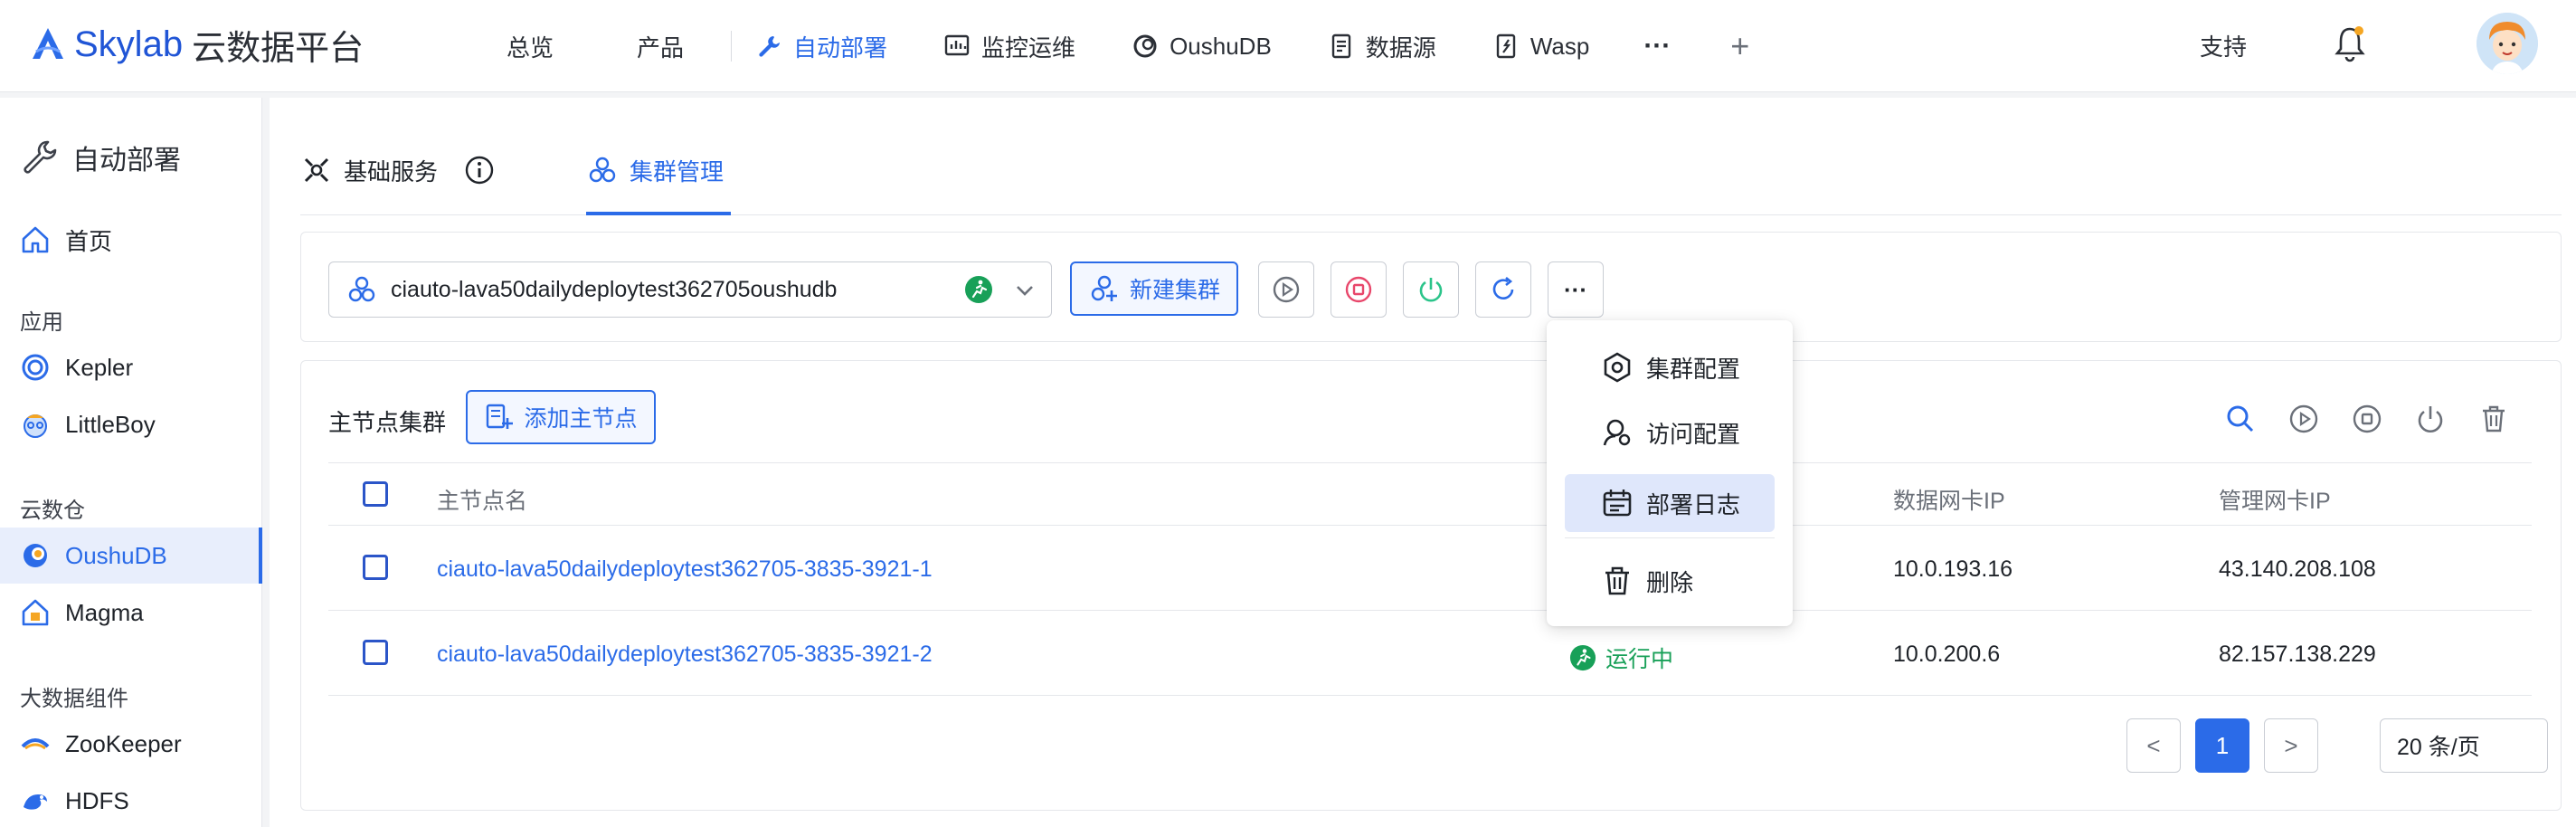 The height and width of the screenshot is (827, 2576). Describe the element at coordinates (732, 46) in the screenshot. I see `nav-divider` at that location.